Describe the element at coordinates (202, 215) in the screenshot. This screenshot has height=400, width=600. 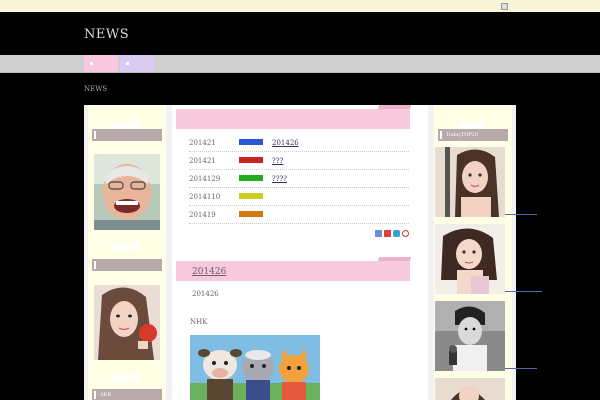
I see `news-date: 201419` at that location.